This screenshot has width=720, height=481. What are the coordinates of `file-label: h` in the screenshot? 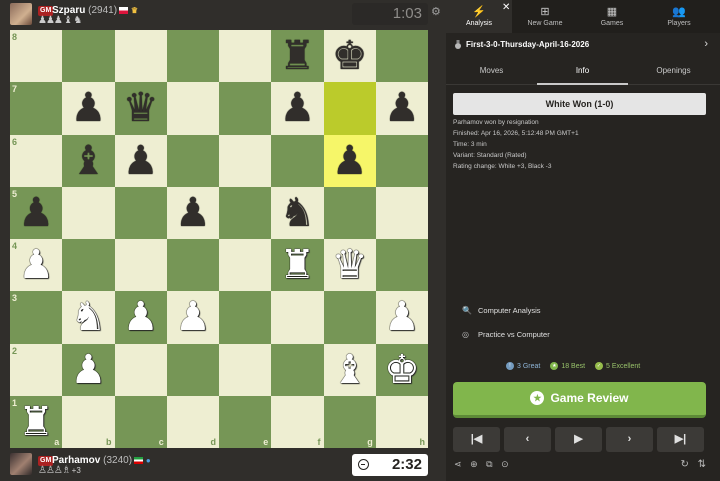 It's located at (422, 442).